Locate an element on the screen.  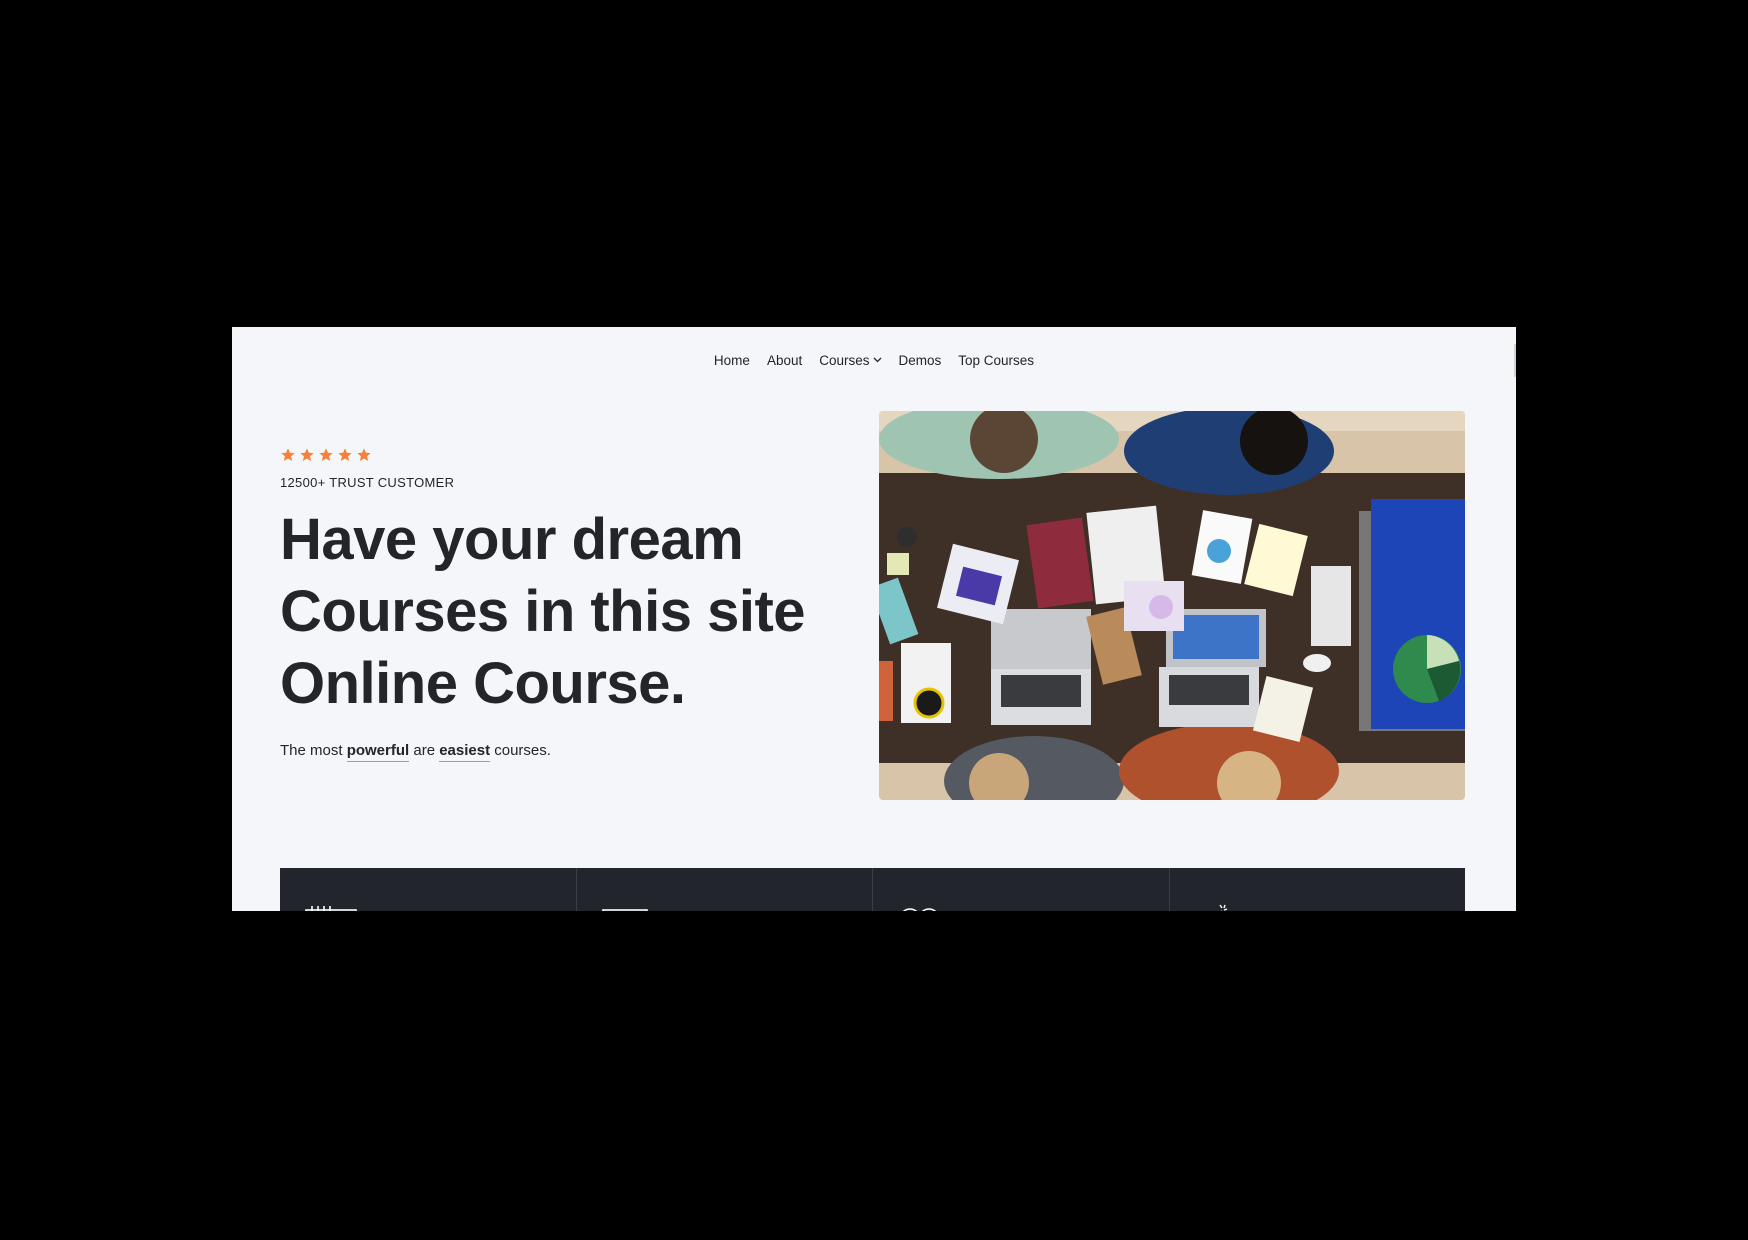
subtitle-middle: are is located at coordinates (424, 750).